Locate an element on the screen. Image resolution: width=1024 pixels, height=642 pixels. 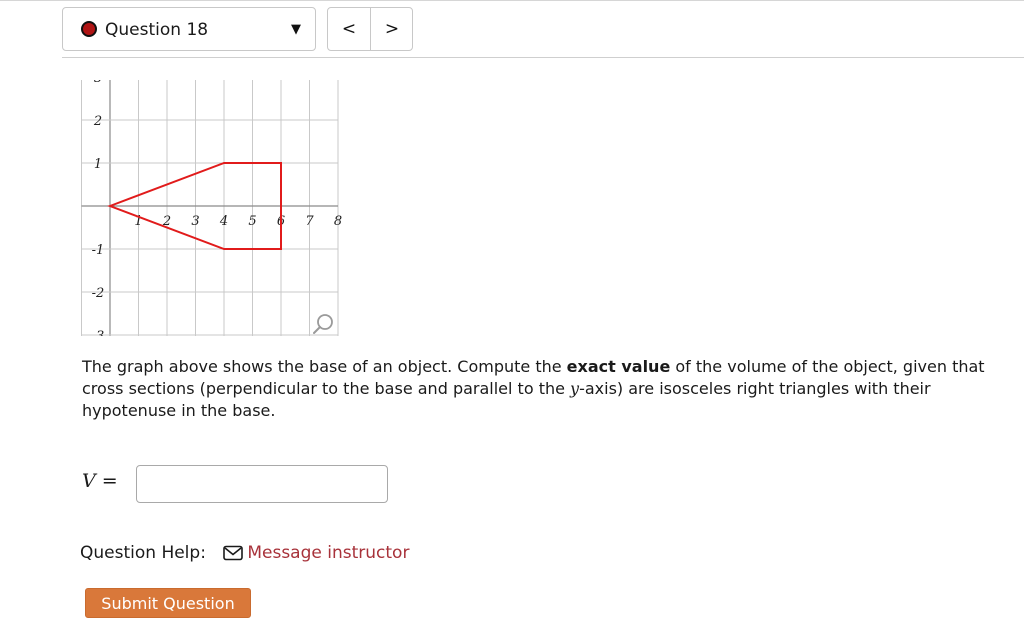
header-divider is located at coordinates (543, 57).